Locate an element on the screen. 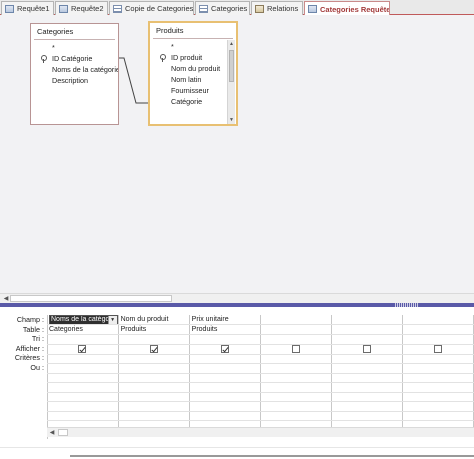  tab-label: Requête1 is located at coordinates (33, 8).